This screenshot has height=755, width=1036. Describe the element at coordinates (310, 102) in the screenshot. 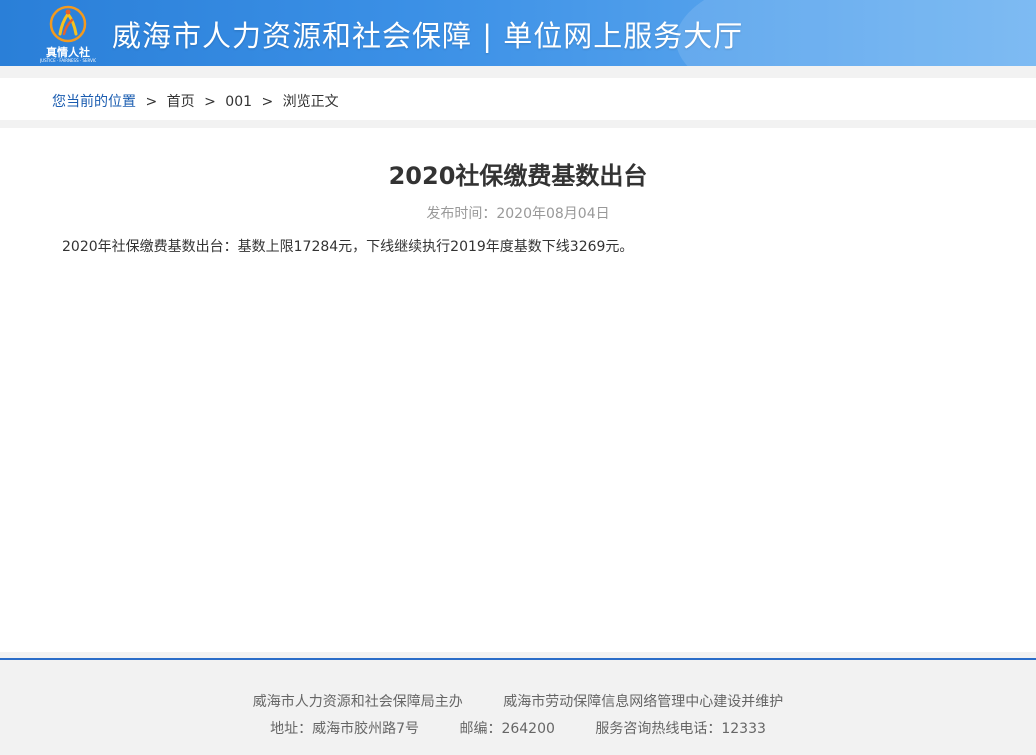

I see `breadcrumb-item-current: 浏览正文` at that location.